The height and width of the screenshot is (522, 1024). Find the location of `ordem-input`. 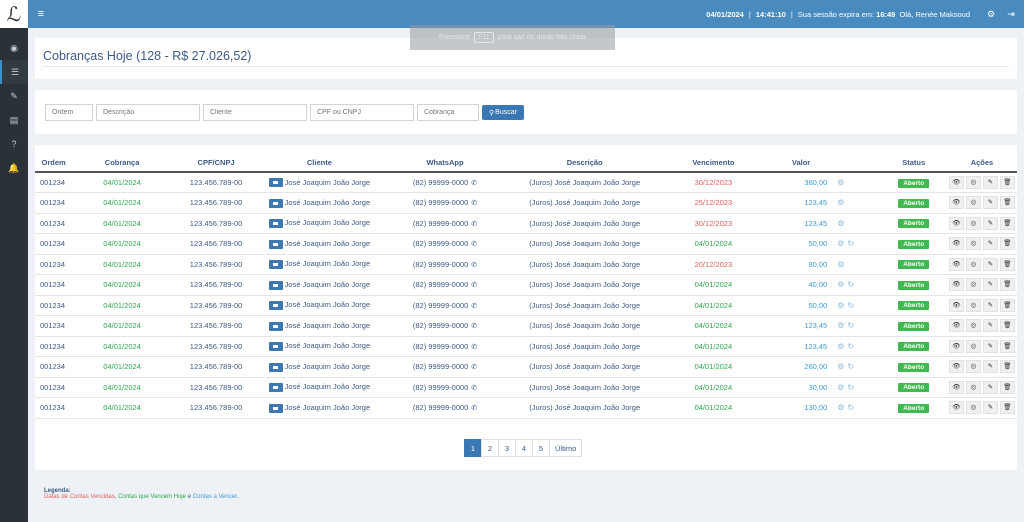

ordem-input is located at coordinates (69, 112).